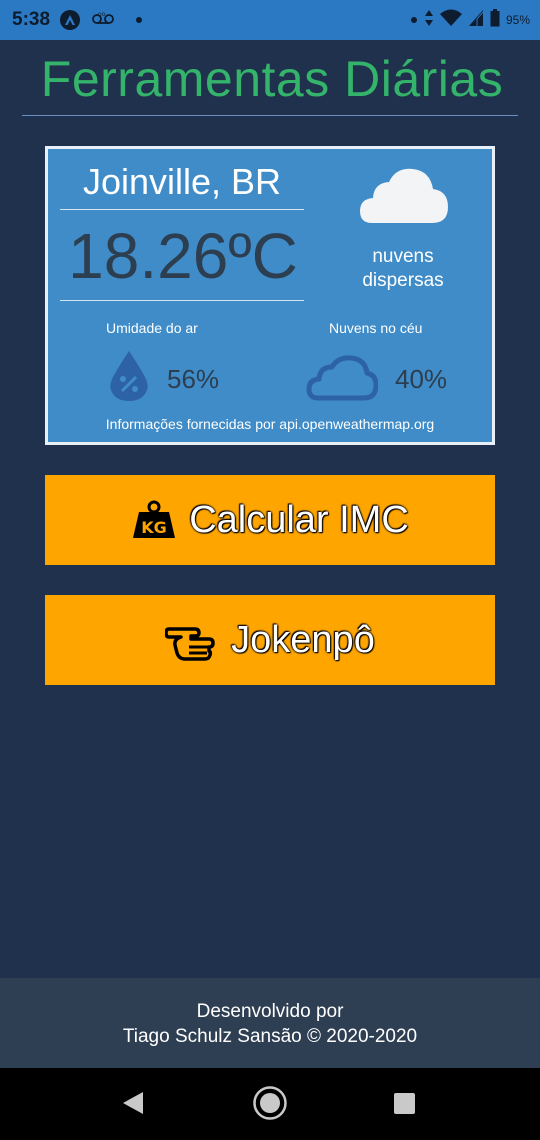  Describe the element at coordinates (403, 269) in the screenshot. I see `weather-condition: nuvens dispersas` at that location.